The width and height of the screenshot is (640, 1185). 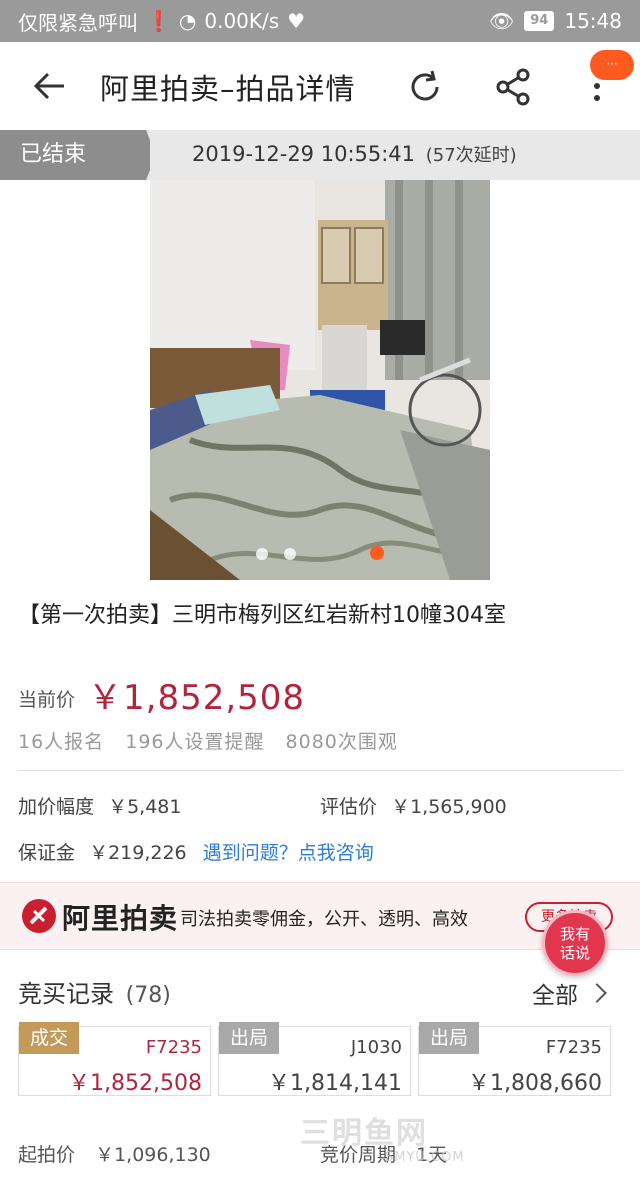 I want to click on appraisal-value: ￥1,565,900, so click(x=449, y=807).